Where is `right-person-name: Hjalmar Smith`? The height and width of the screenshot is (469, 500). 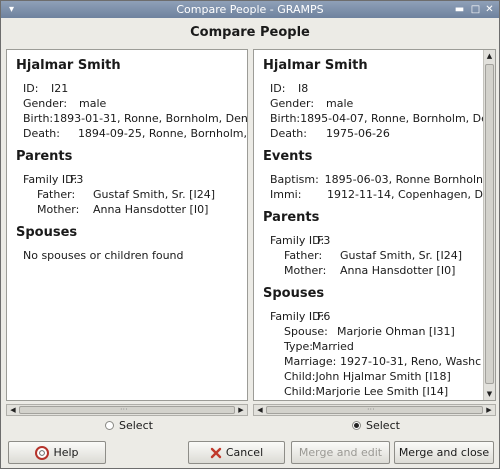
right-person-name: Hjalmar Smith is located at coordinates (315, 65).